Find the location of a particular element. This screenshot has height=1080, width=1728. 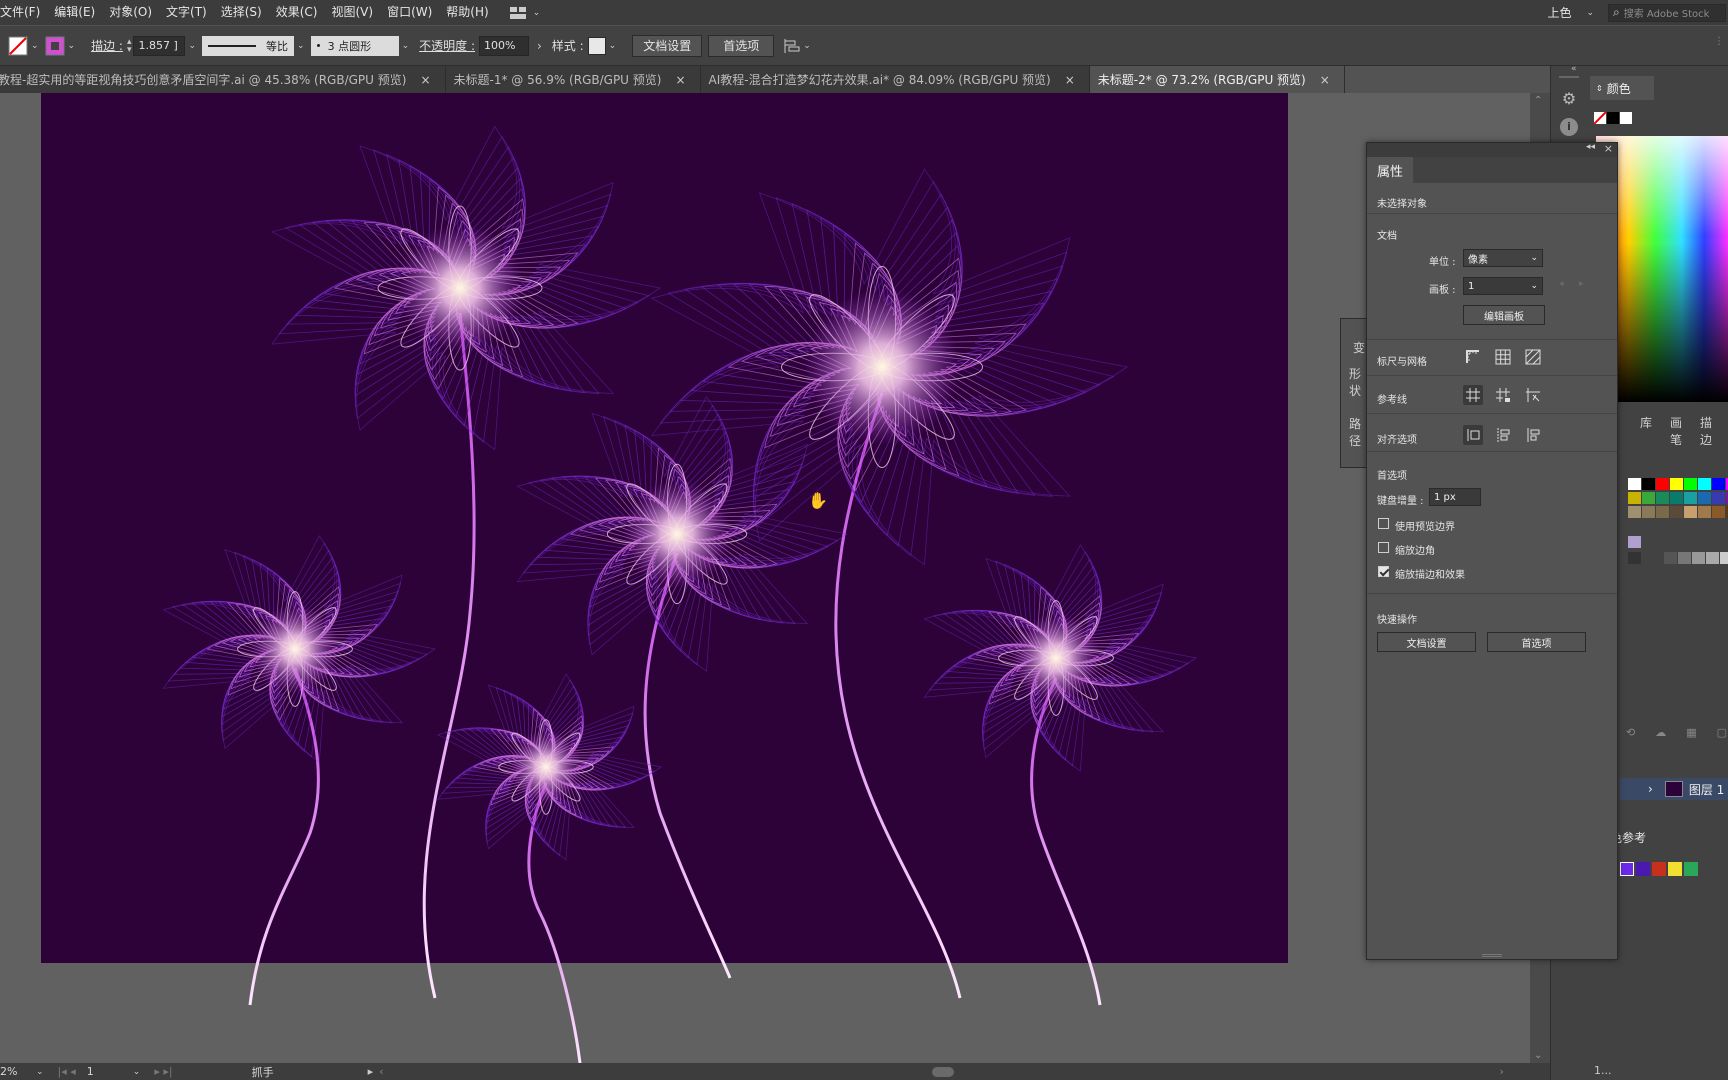

preferences-button: 首选项 is located at coordinates (741, 45).